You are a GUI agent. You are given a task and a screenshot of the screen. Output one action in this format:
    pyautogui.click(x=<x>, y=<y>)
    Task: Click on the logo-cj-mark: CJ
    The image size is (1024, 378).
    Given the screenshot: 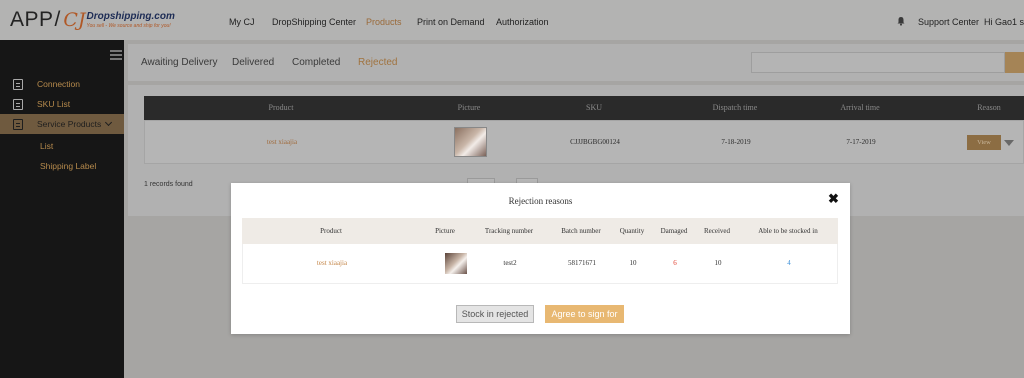 What is the action you would take?
    pyautogui.click(x=74, y=20)
    